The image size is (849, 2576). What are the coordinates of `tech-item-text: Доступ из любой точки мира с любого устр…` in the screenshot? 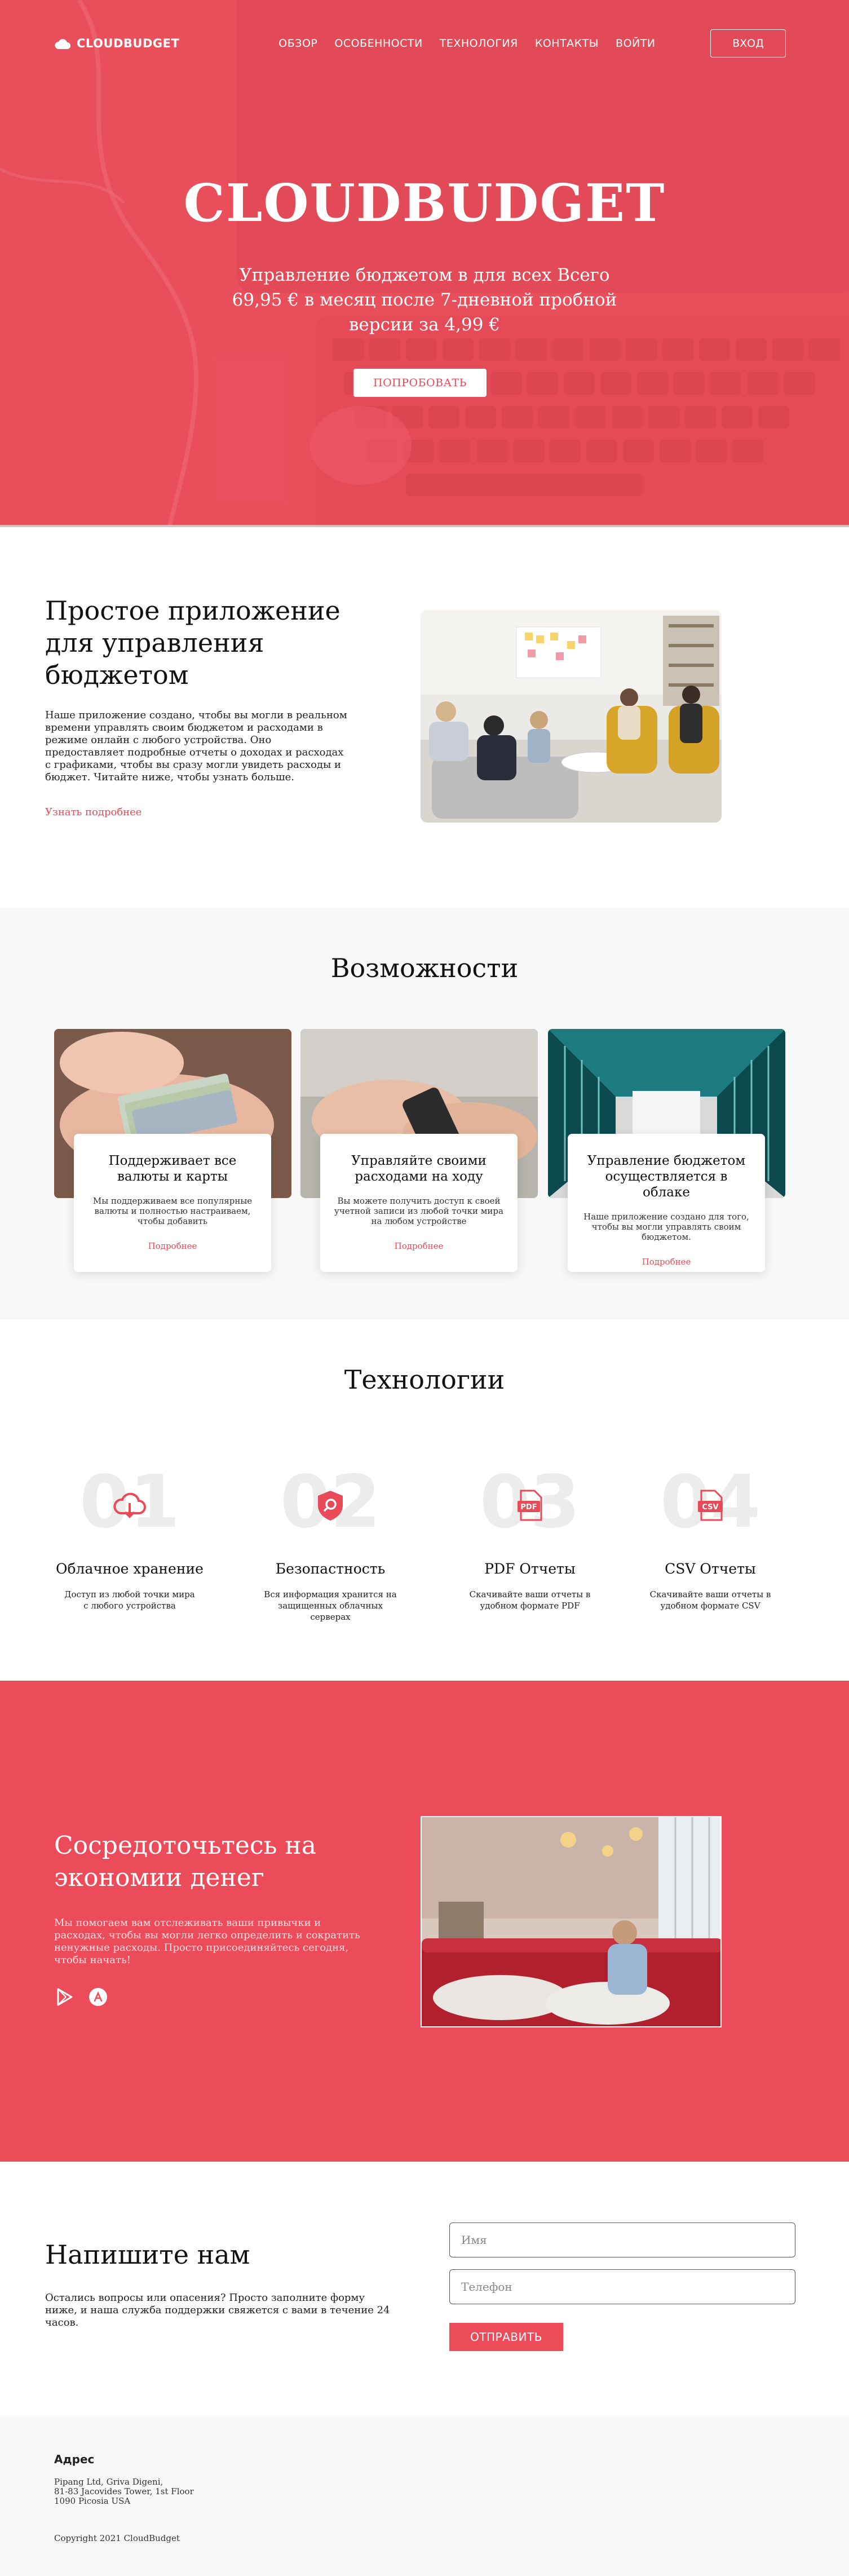 It's located at (129, 1600).